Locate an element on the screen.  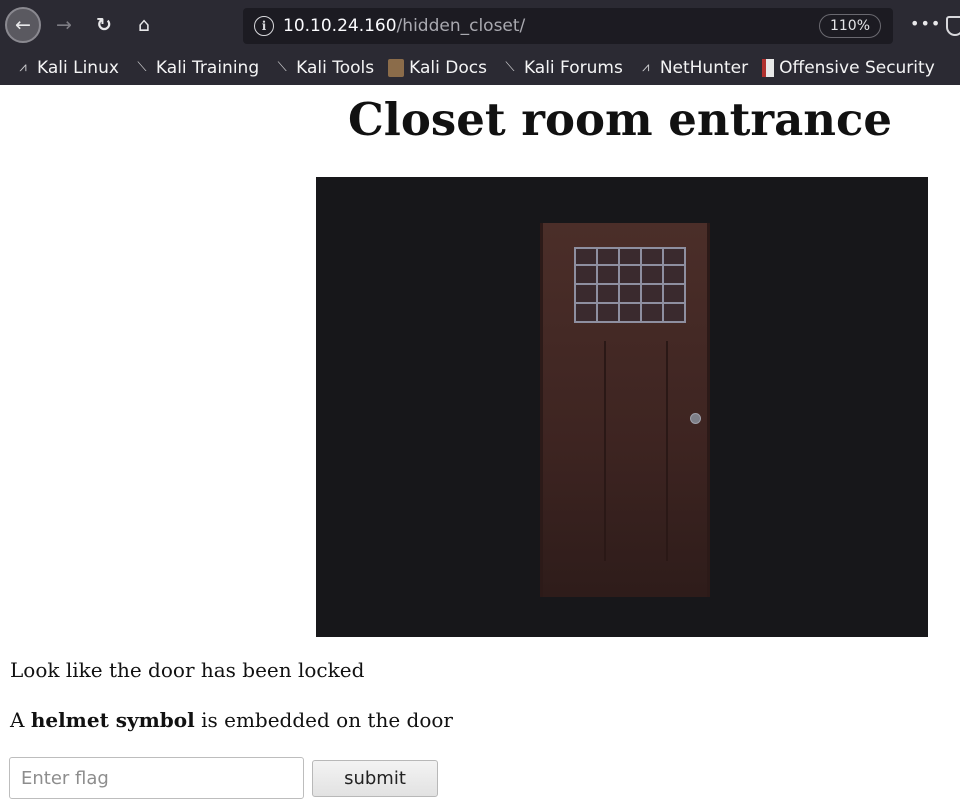
url-host: 10.10.24.160 is located at coordinates (340, 26).